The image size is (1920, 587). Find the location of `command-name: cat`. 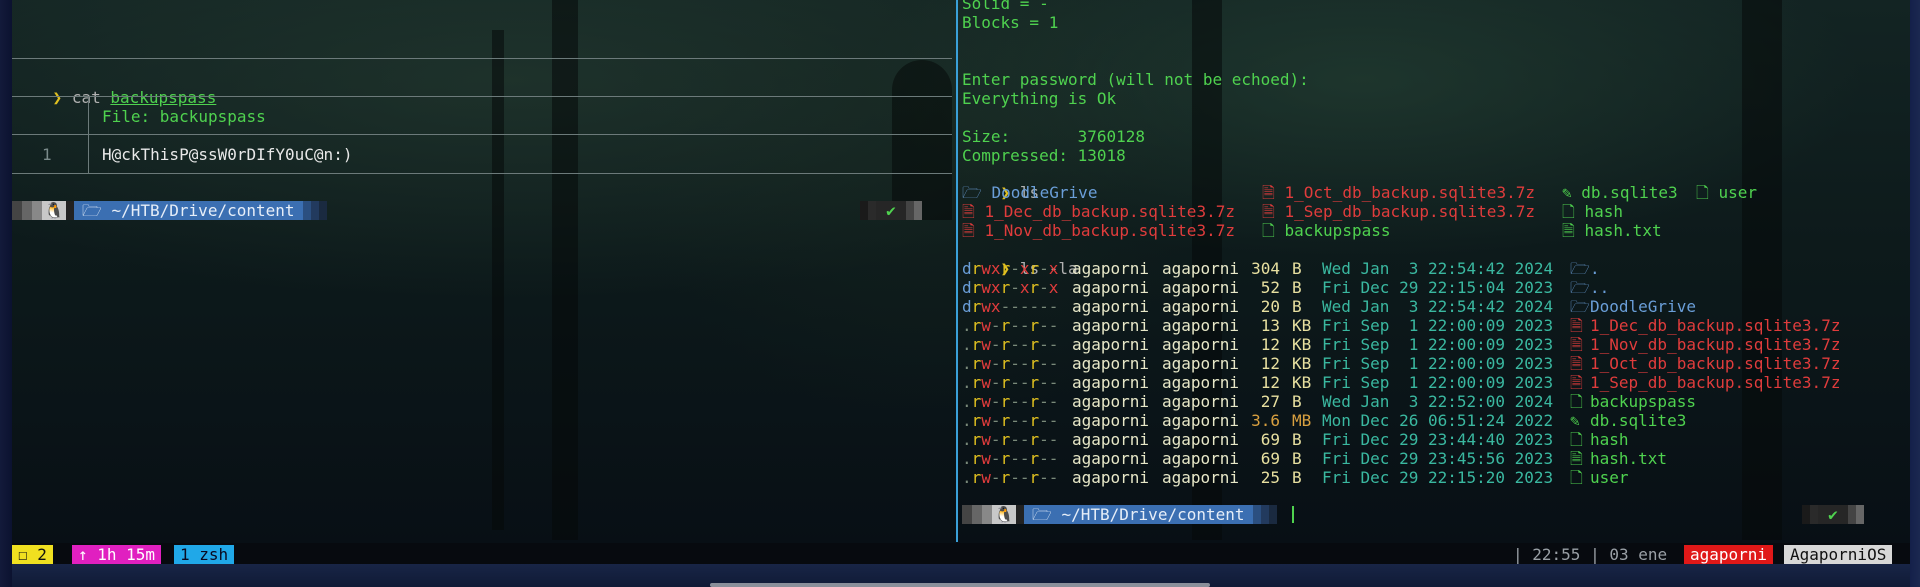

command-name: cat is located at coordinates (86, 97).